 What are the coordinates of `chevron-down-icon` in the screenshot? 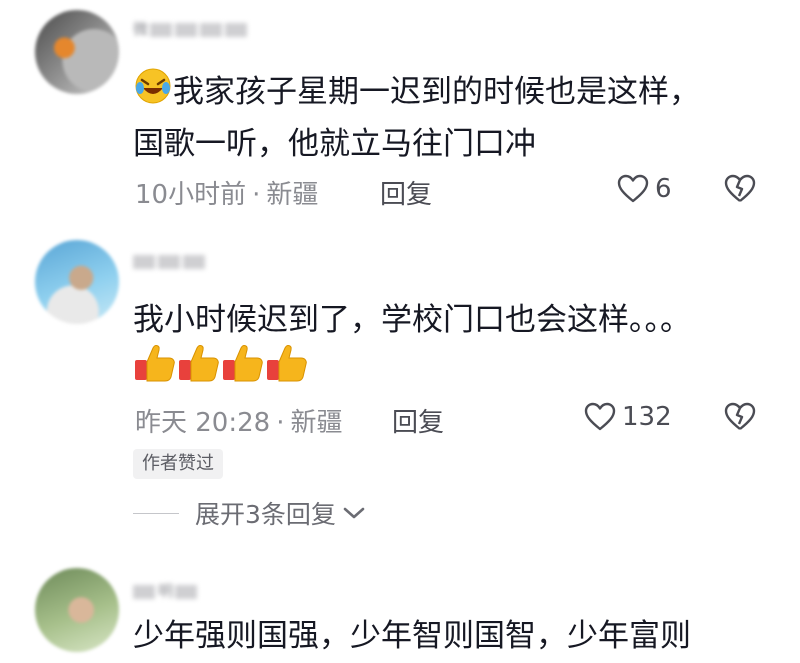 It's located at (354, 513).